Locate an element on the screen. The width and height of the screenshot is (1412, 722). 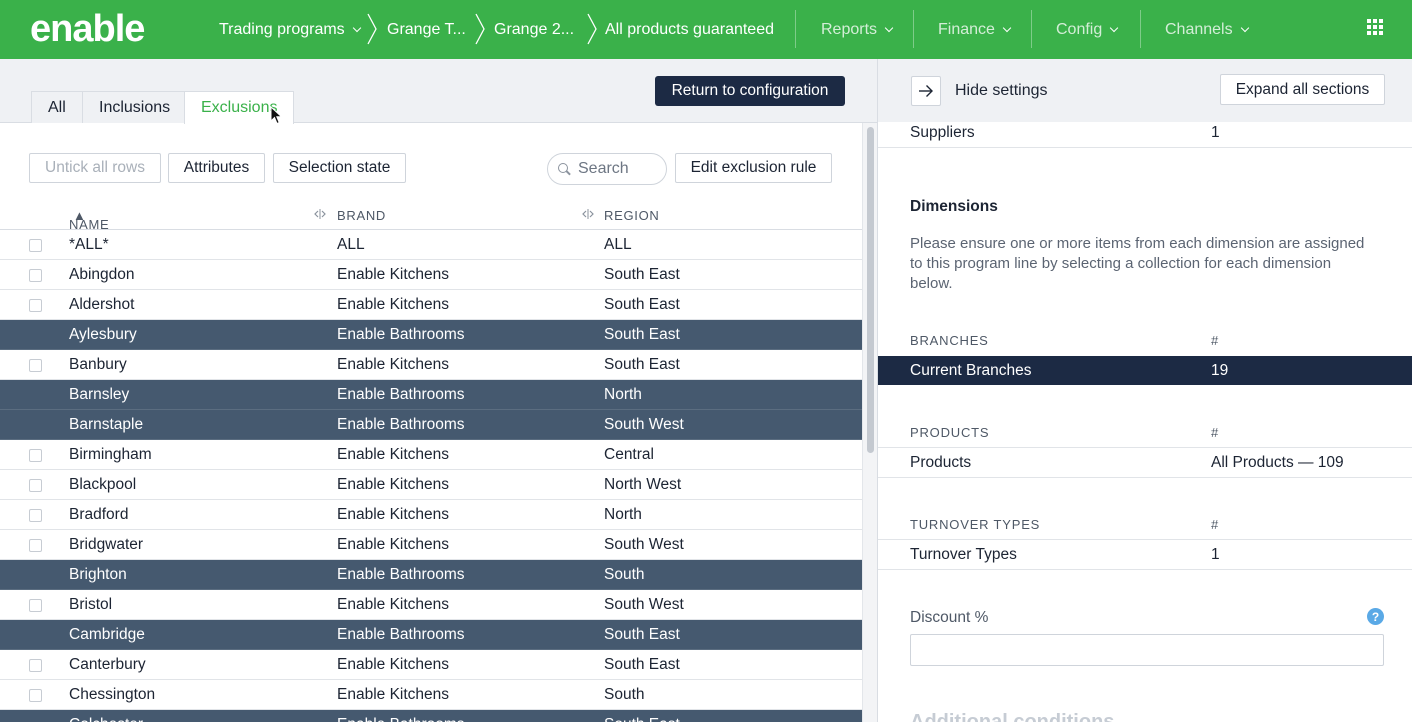
arrow-right-icon is located at coordinates (926, 91).